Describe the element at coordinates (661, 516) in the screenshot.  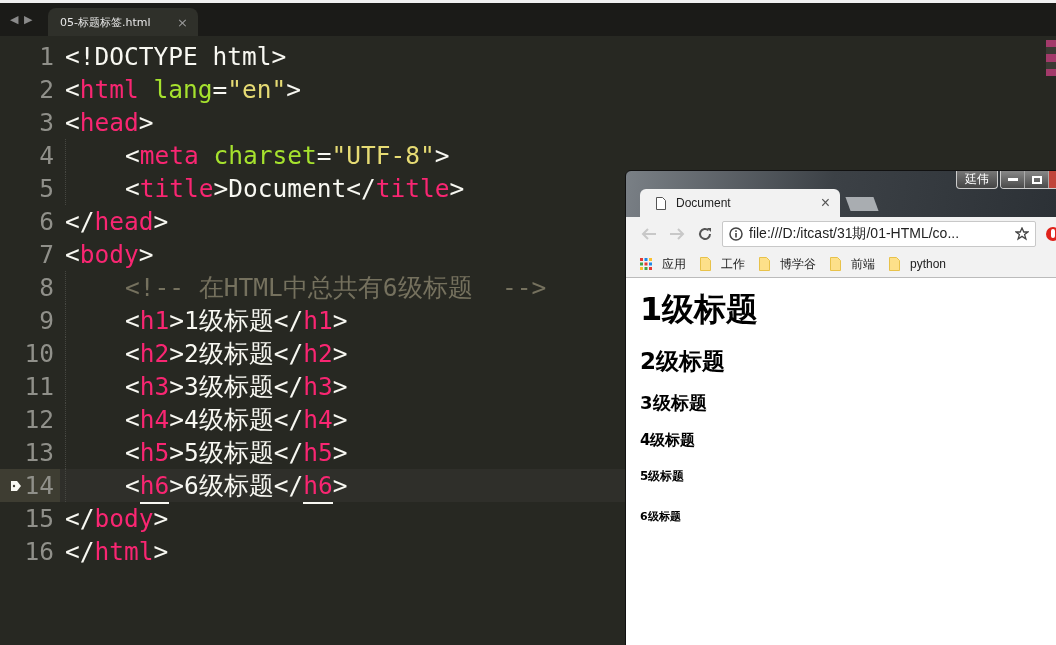
I see `heading: 6级标题` at that location.